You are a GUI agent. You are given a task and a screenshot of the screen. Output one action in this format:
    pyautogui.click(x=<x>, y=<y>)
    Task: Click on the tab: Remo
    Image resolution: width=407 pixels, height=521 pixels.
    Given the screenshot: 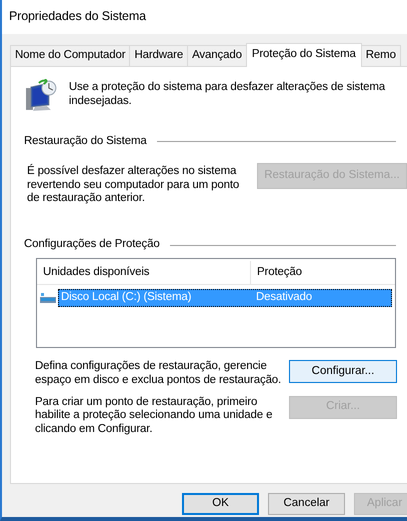 What is the action you would take?
    pyautogui.click(x=380, y=55)
    